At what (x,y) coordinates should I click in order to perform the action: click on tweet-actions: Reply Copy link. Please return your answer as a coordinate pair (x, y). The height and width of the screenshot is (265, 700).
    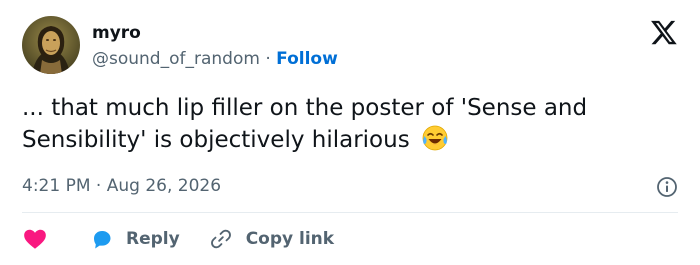
    Looking at the image, I should click on (178, 239).